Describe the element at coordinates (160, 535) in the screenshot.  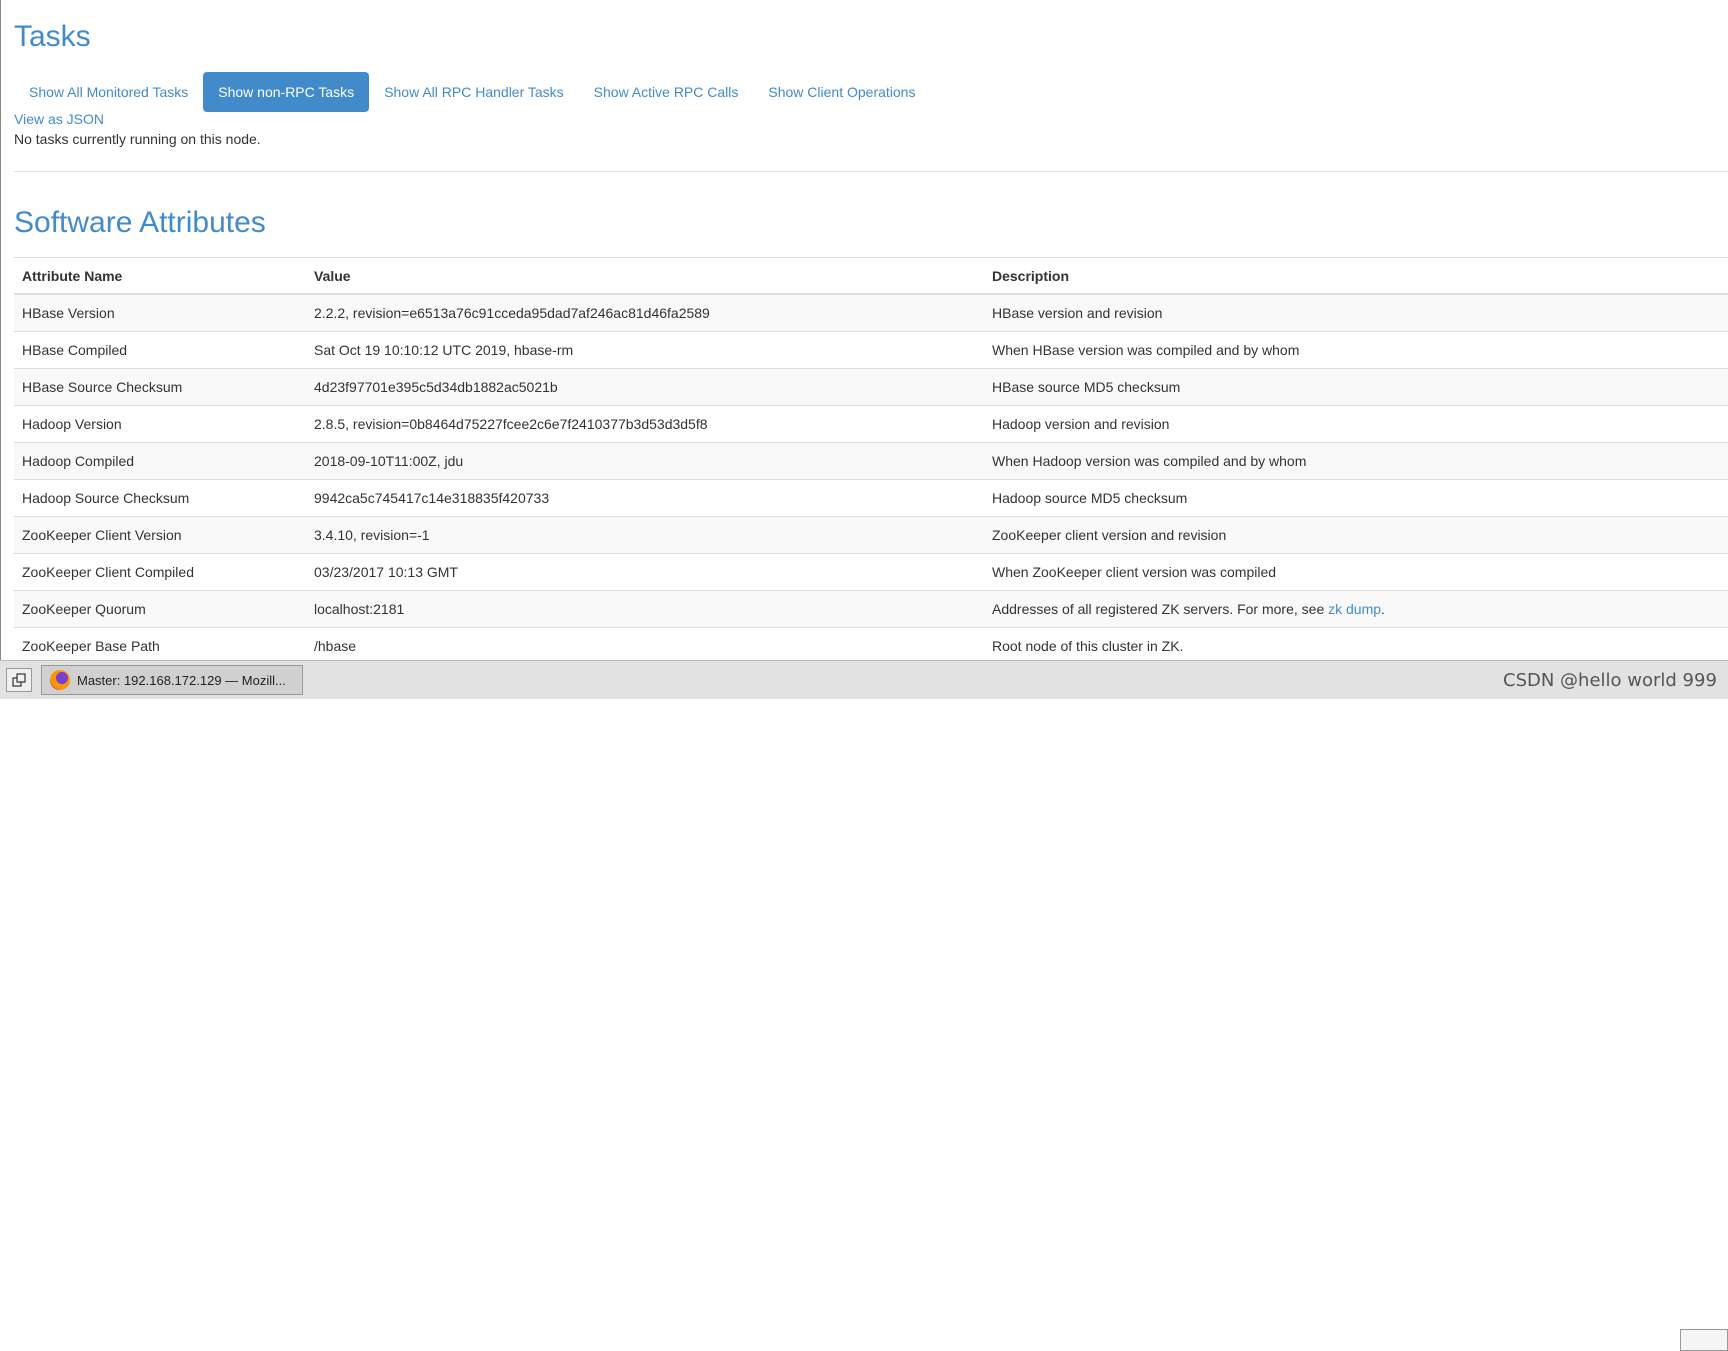
I see `attribute-name-cell: ZooKeeper Client Version` at that location.